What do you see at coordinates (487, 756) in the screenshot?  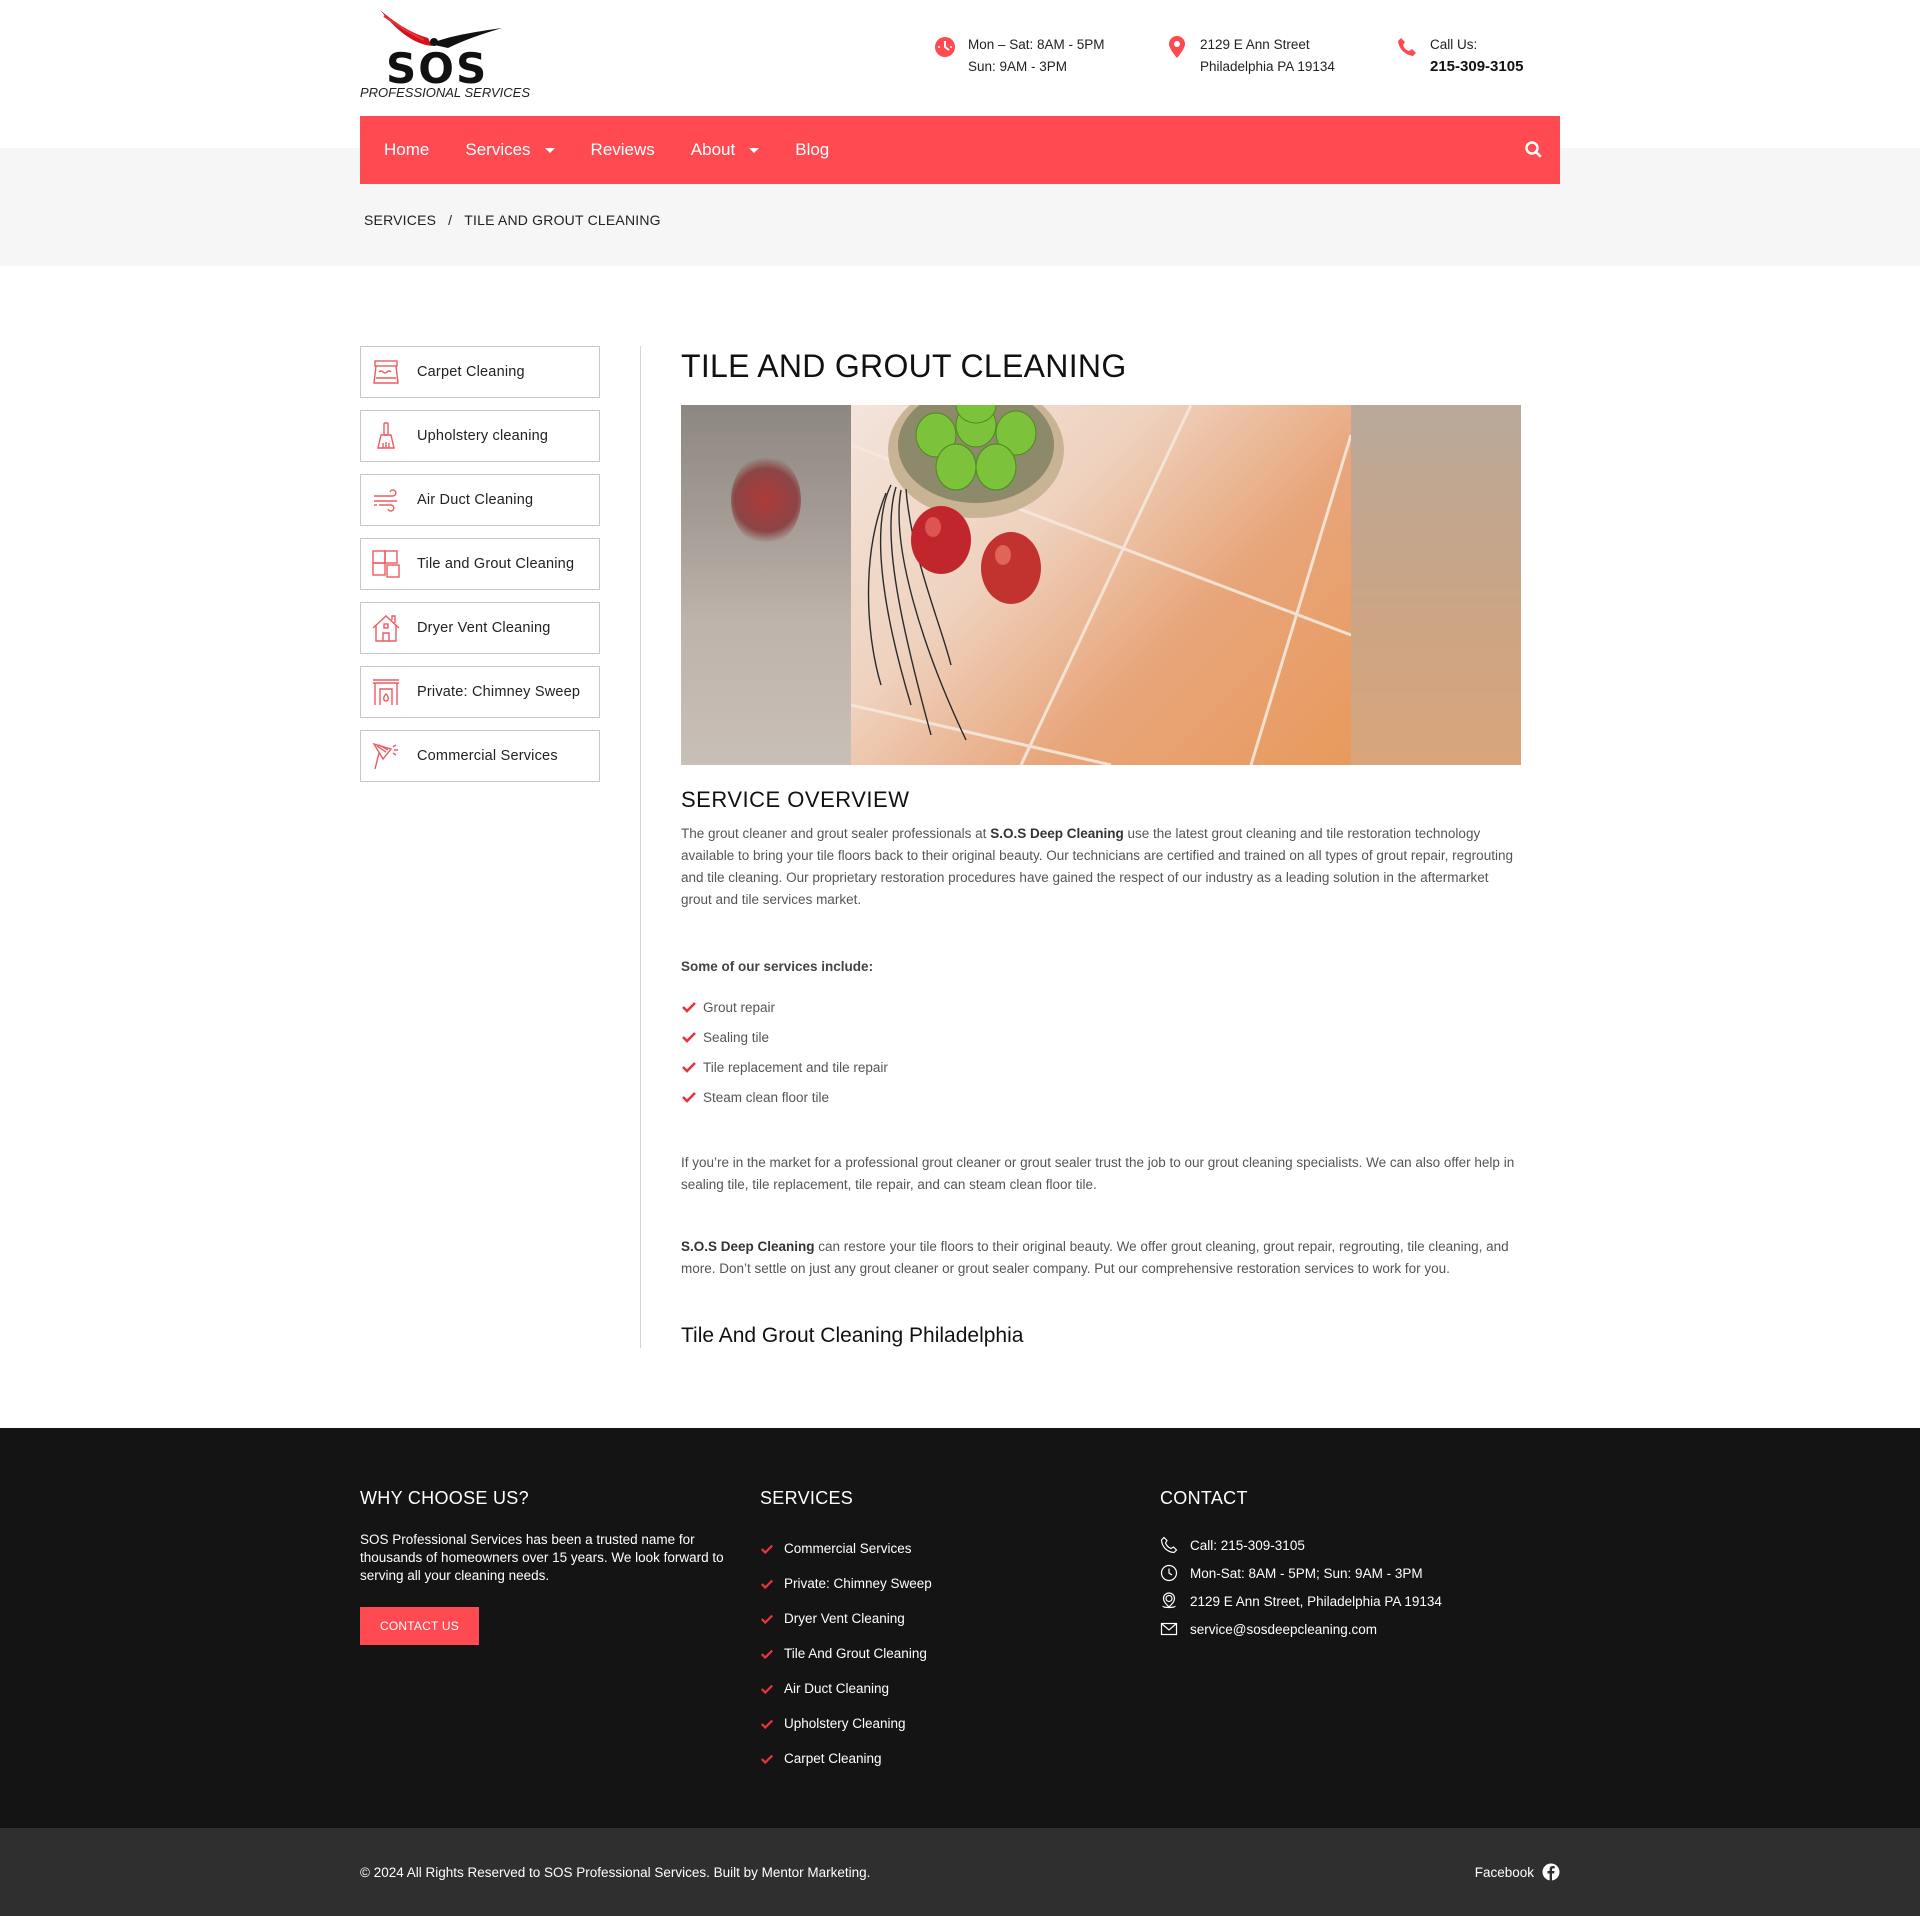 I see `sidebar-item-label: Commercial Services` at bounding box center [487, 756].